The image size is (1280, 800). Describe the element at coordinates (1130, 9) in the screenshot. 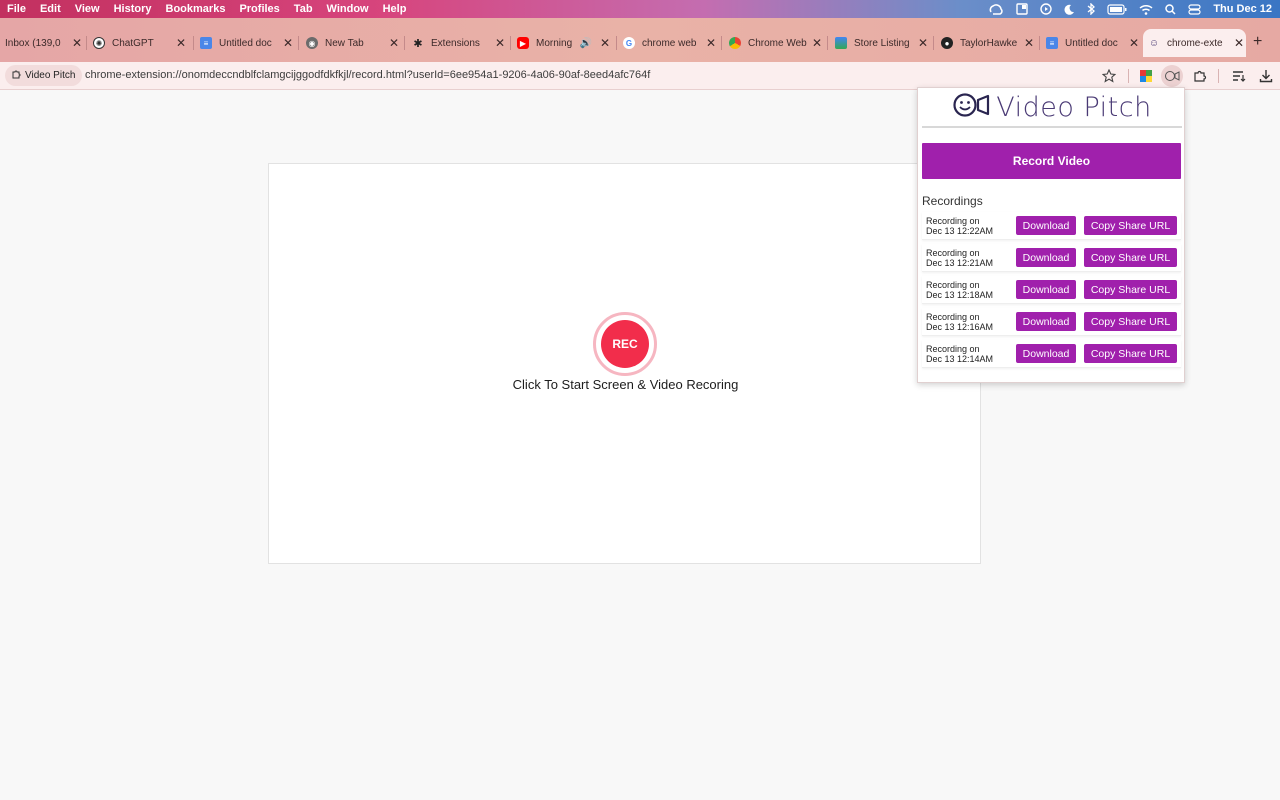

I see `status-area: Thu Dec 12` at that location.